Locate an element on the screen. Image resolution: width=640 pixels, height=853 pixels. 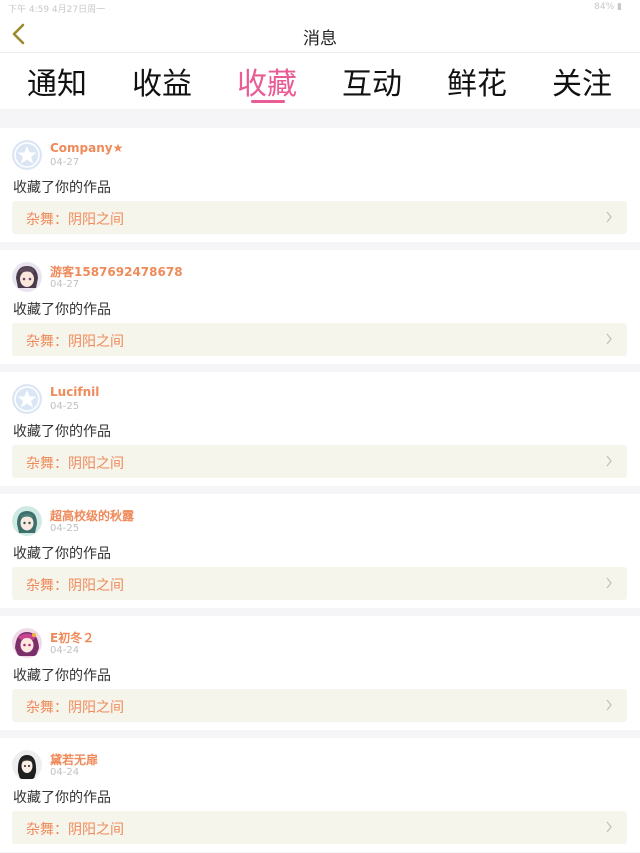
tab-bar: 通知 收益 收藏 互动 鲜花 关注 is located at coordinates (320, 81).